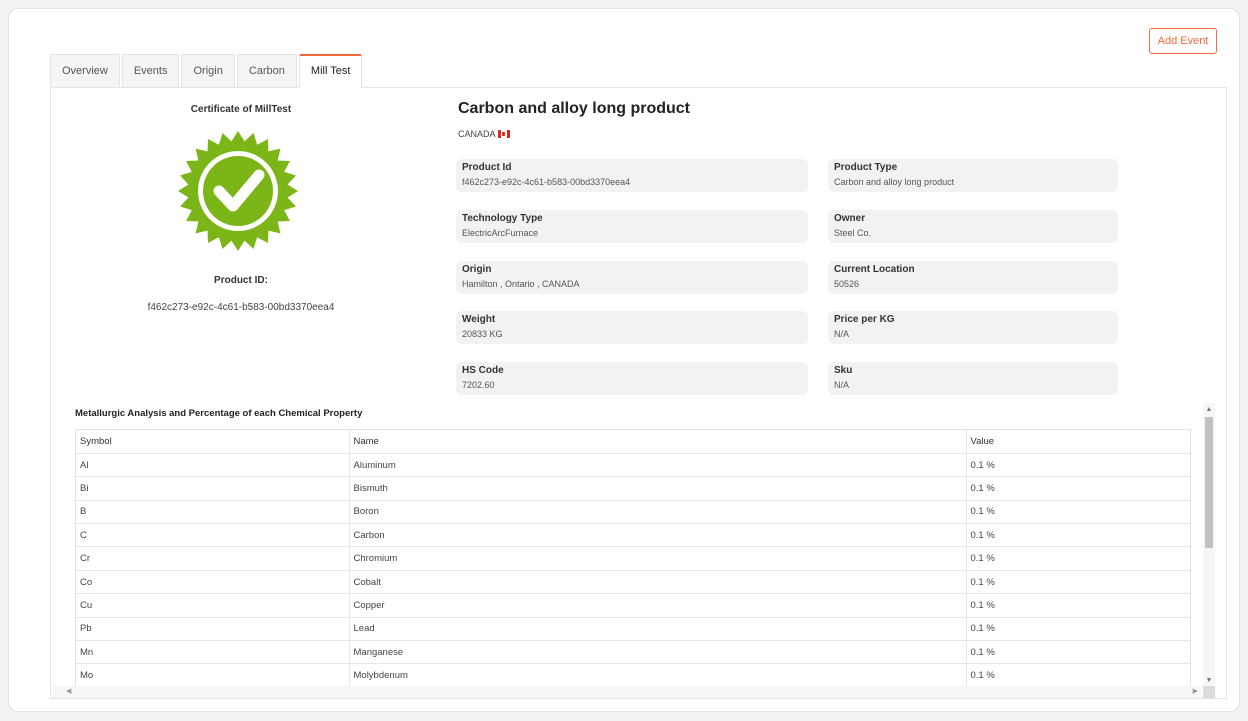  Describe the element at coordinates (212, 512) in the screenshot. I see `cell-symbol: B` at that location.